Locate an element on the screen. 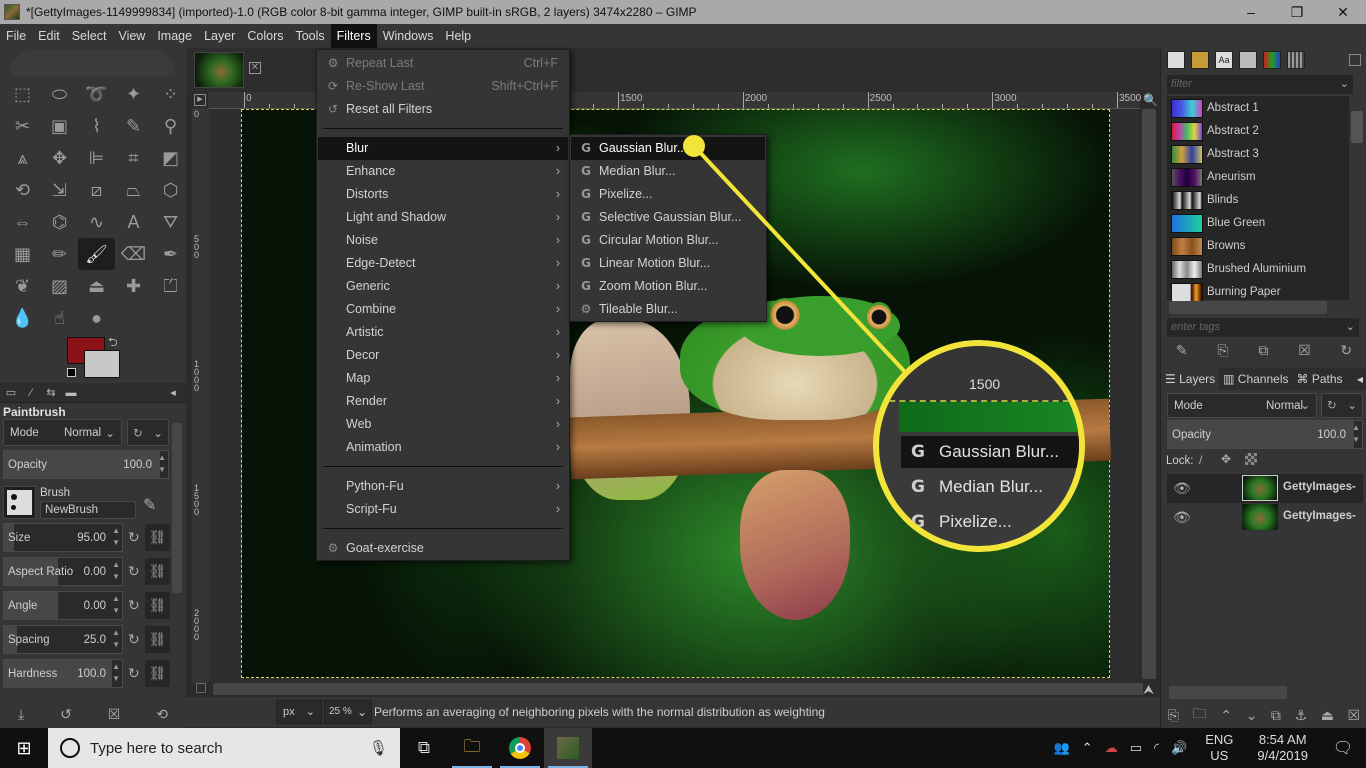 The height and width of the screenshot is (768, 1366). menu-item-python-fu: Python-Fu › is located at coordinates (443, 486).